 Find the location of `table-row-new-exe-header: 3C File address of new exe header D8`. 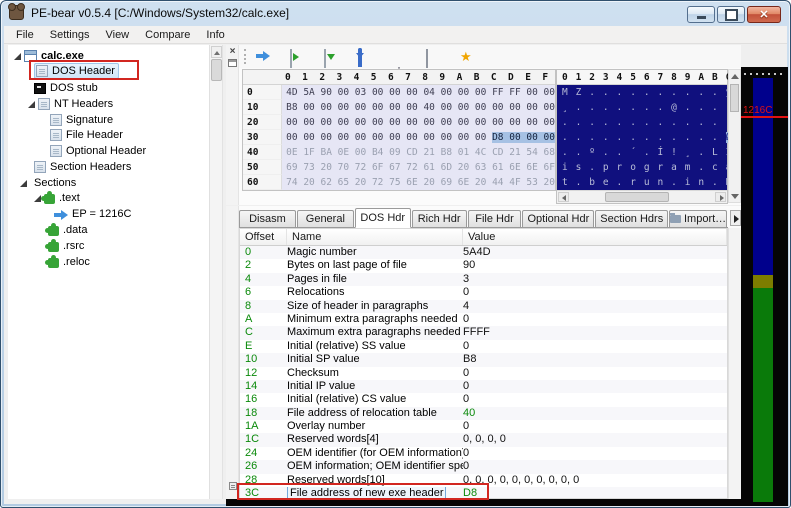

table-row-new-exe-header: 3C File address of new exe header D8 is located at coordinates (483, 492).